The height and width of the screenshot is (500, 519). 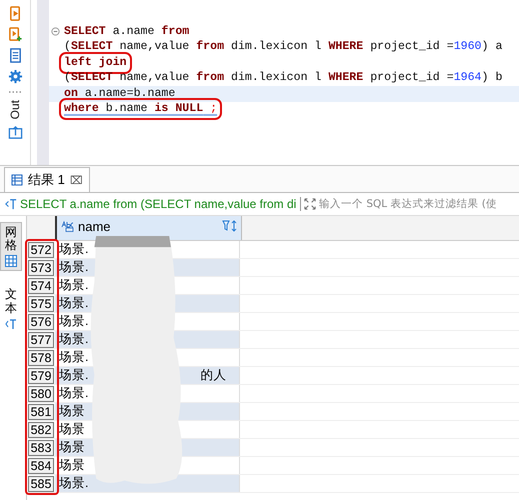 What do you see at coordinates (160, 204) in the screenshot?
I see `query-text: SELECT a.name from (SELECT name,value from di` at bounding box center [160, 204].